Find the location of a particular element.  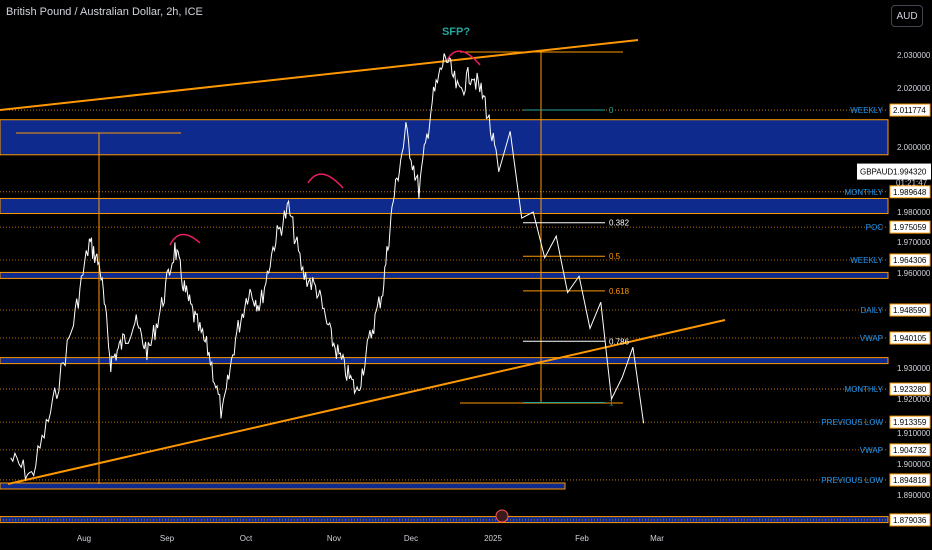

x-tick-label: Oct is located at coordinates (246, 538).